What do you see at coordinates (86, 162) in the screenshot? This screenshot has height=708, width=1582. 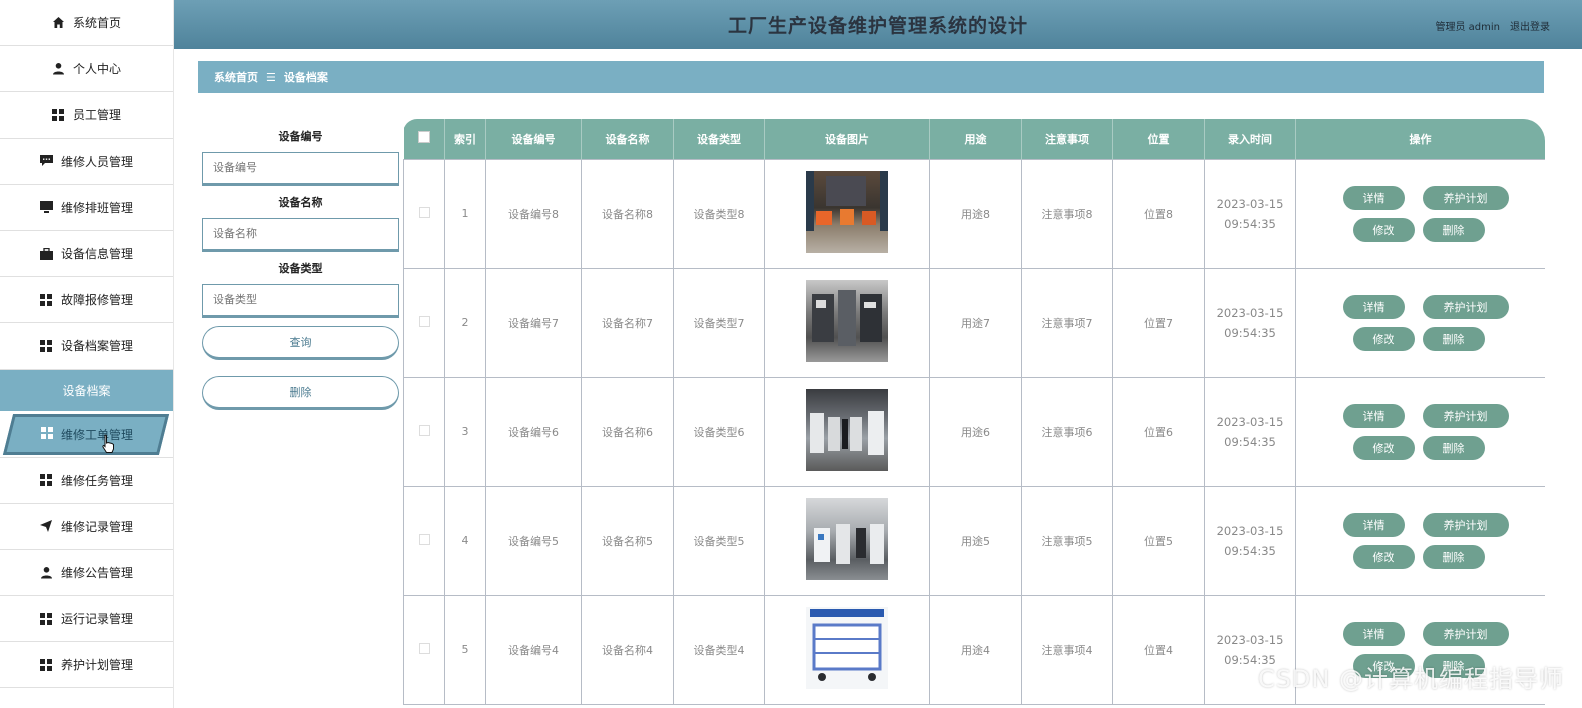 I see `sidebar-item-repair-staff: 维修人员管理` at bounding box center [86, 162].